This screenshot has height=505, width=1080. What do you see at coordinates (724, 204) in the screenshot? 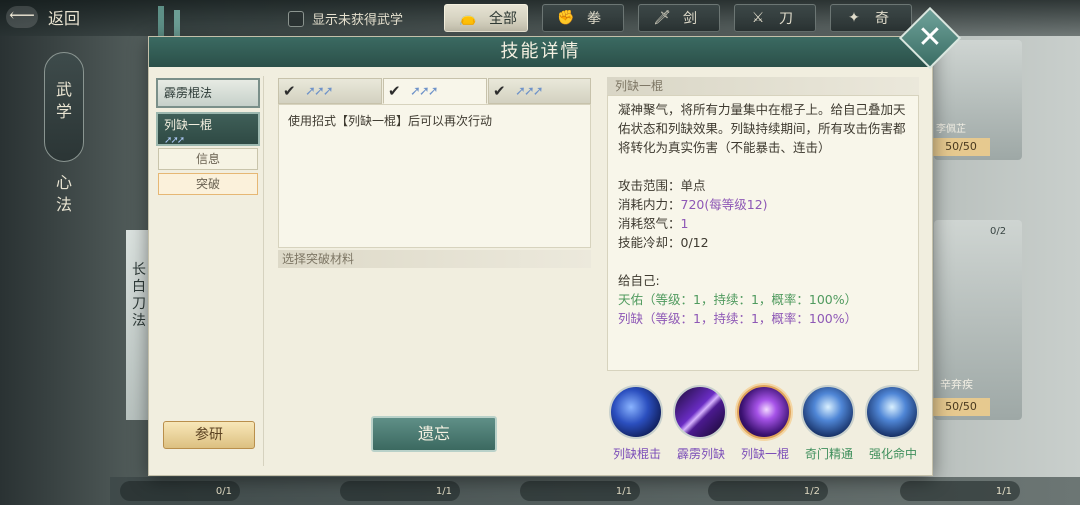
I see `mp-value: 720(每等级12)` at bounding box center [724, 204].